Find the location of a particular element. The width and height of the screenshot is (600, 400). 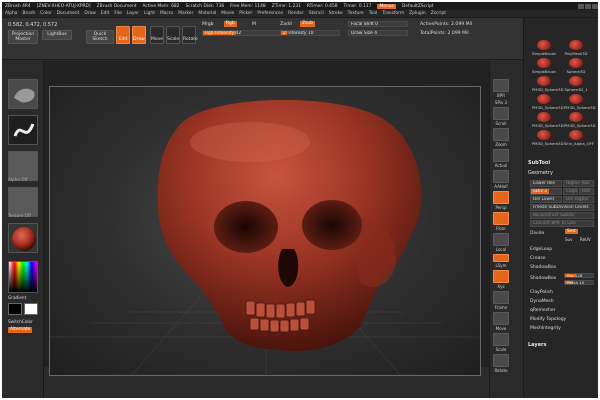

cage-button: Cage is located at coordinates (570, 191).